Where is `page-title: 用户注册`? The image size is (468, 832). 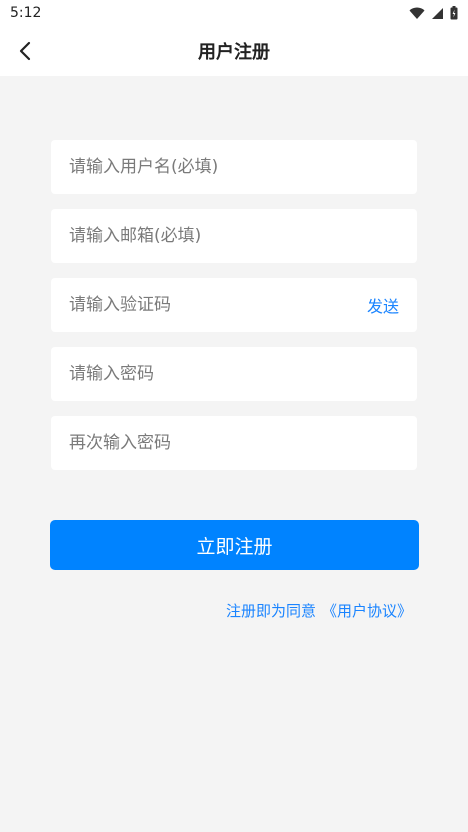
page-title: 用户注册 is located at coordinates (234, 52).